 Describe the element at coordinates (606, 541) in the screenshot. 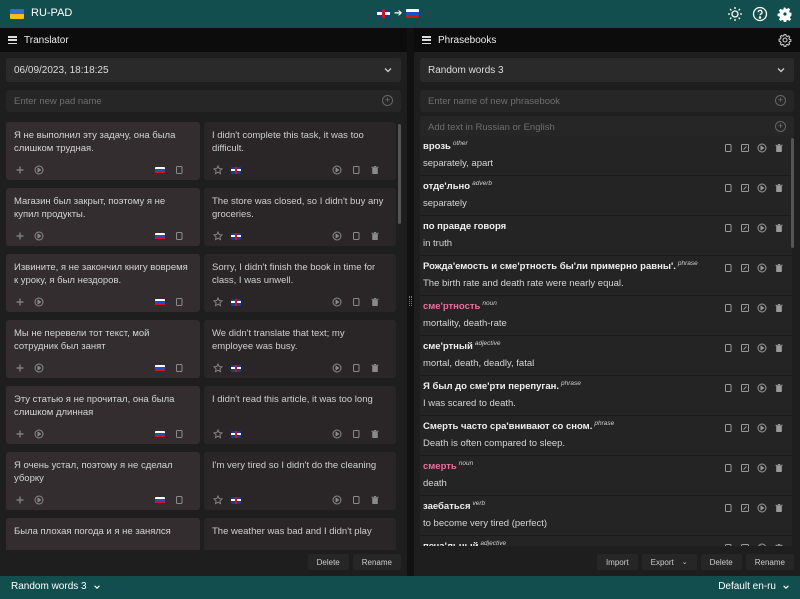

I see `phrase-entry: печа'льныйadjective` at that location.